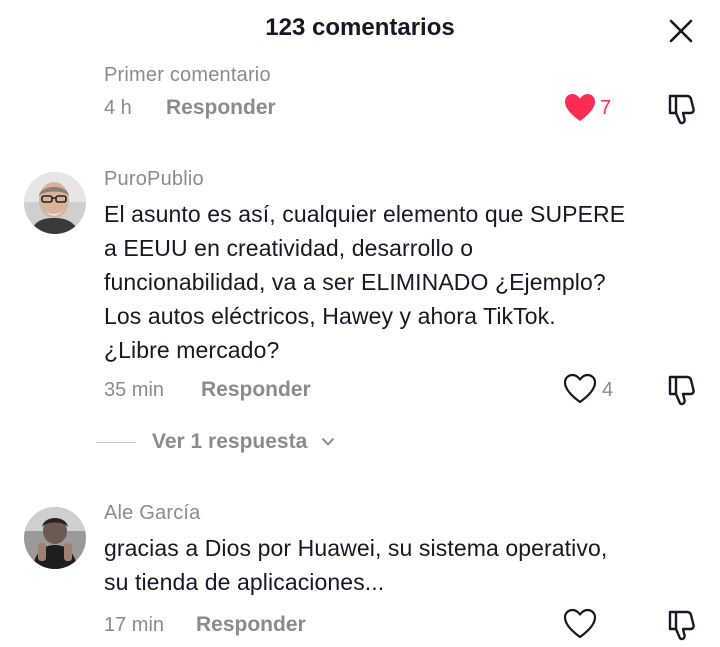 The height and width of the screenshot is (647, 720). I want to click on close-icon, so click(681, 31).